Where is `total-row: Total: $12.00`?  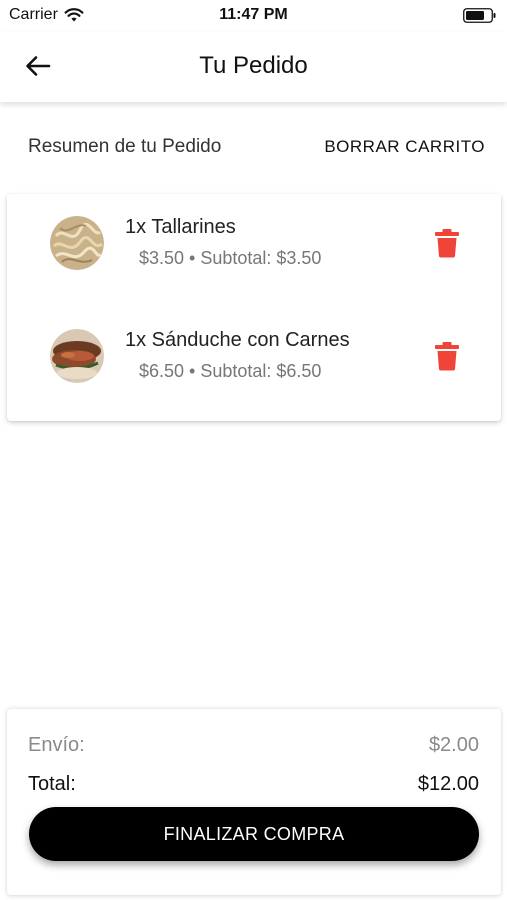 total-row: Total: $12.00 is located at coordinates (253, 784).